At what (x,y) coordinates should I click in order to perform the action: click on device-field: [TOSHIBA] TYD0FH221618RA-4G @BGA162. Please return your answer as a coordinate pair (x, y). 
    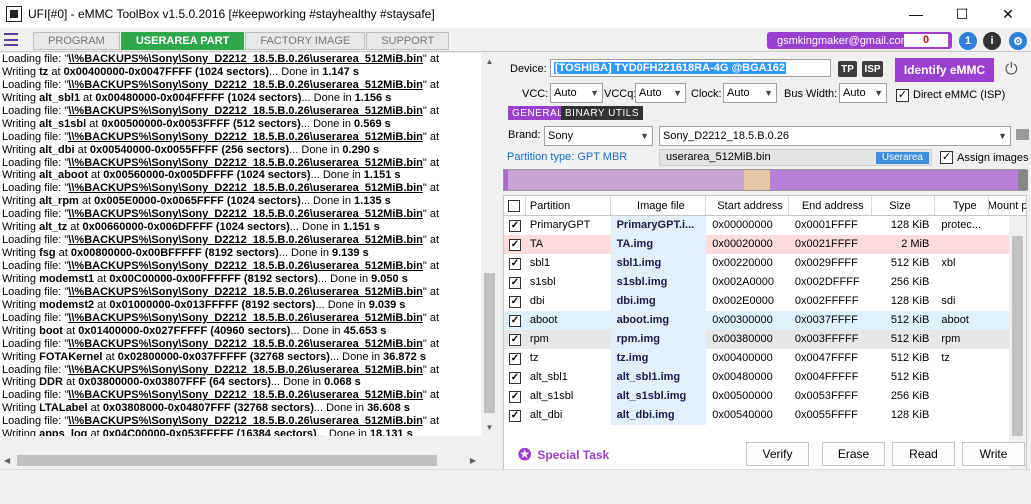
    Looking at the image, I should click on (690, 68).